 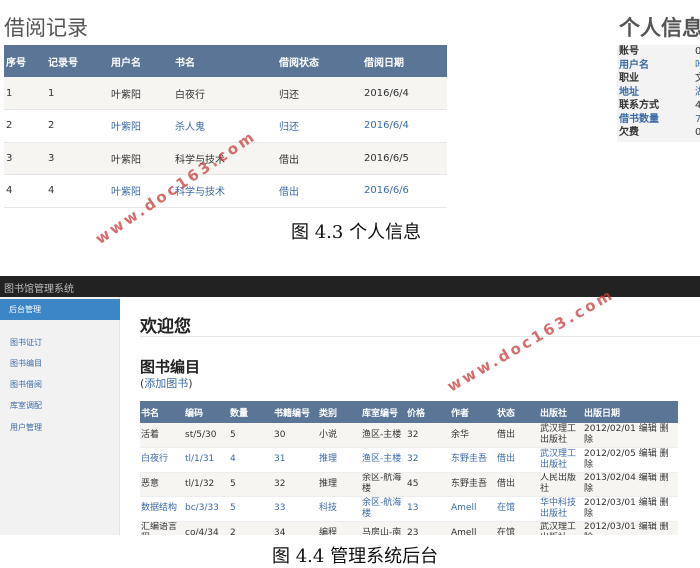 What do you see at coordinates (39, 287) in the screenshot?
I see `brand-title: 图书馆管理系统` at bounding box center [39, 287].